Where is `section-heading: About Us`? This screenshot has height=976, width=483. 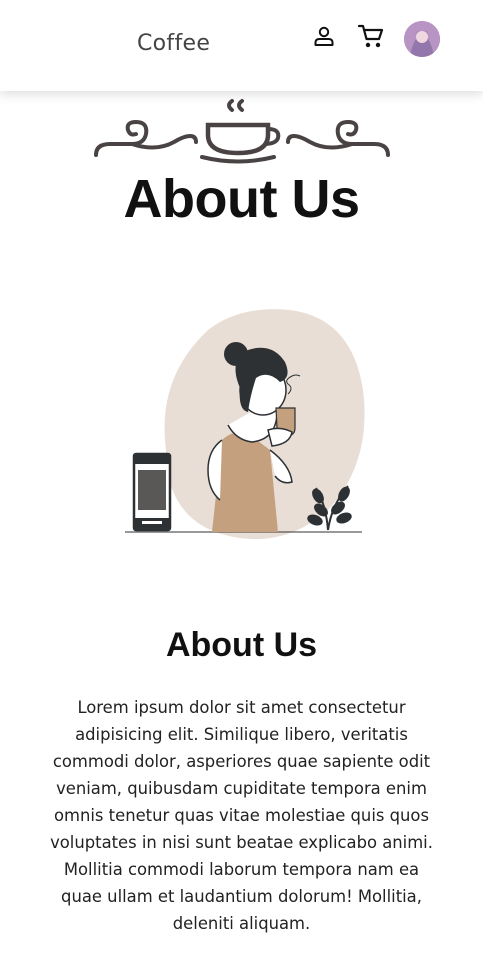 section-heading: About Us is located at coordinates (241, 645).